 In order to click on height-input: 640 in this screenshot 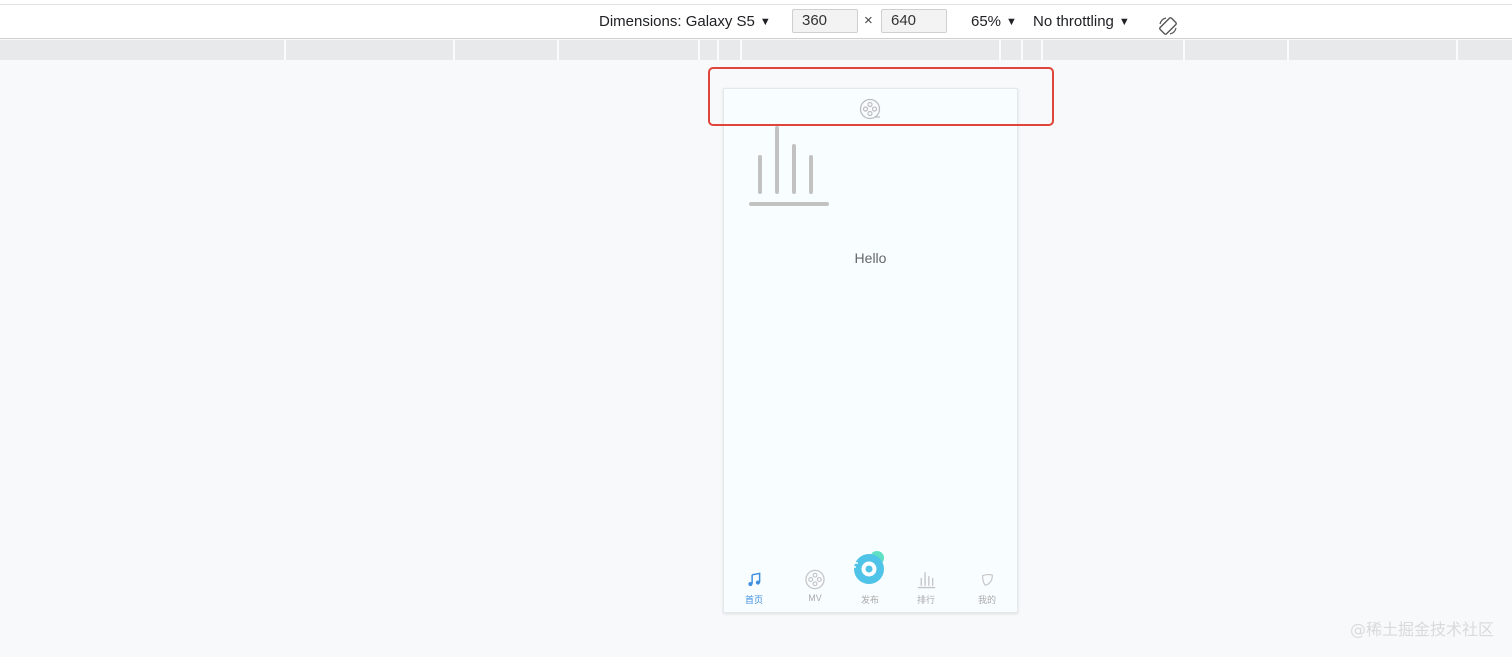, I will do `click(914, 21)`.